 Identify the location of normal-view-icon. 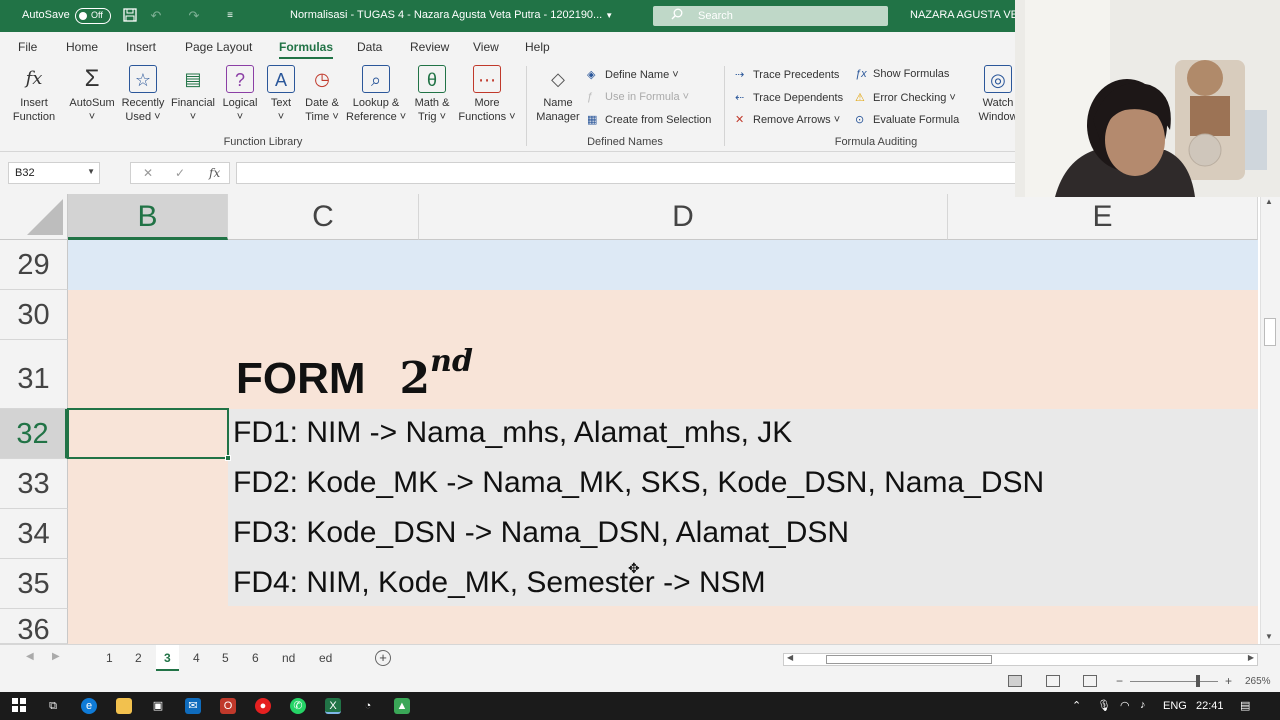
(1015, 681).